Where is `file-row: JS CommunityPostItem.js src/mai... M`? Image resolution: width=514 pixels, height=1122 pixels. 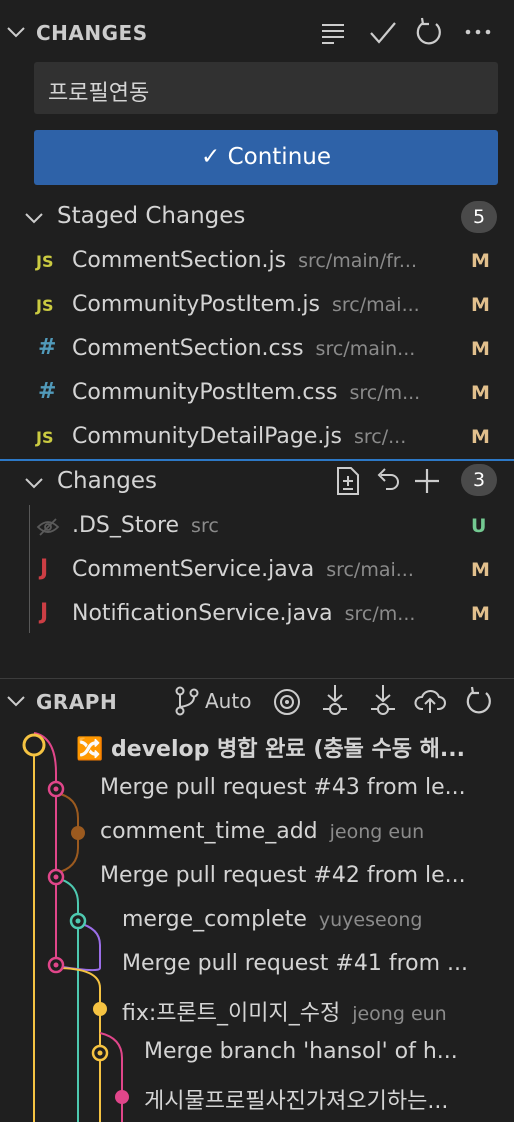
file-row: JS CommunityPostItem.js src/mai... M is located at coordinates (257, 306).